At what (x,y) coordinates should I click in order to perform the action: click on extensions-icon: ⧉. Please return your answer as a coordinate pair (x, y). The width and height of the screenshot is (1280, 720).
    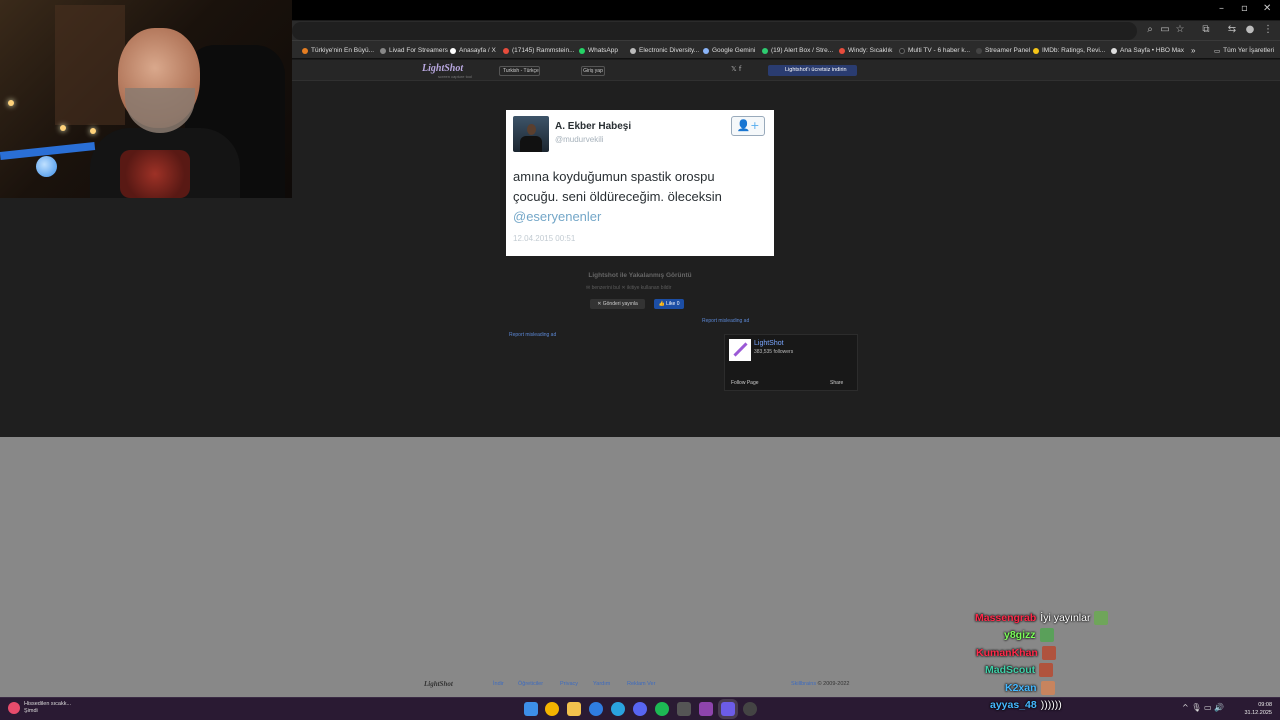
    Looking at the image, I should click on (1206, 30).